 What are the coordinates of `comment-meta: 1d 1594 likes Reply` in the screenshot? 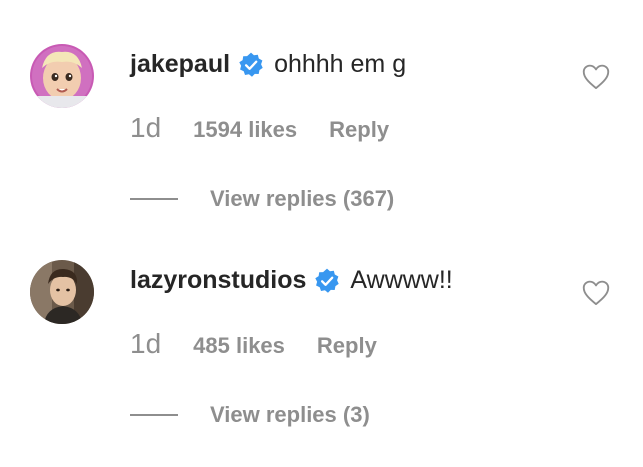 It's located at (259, 128).